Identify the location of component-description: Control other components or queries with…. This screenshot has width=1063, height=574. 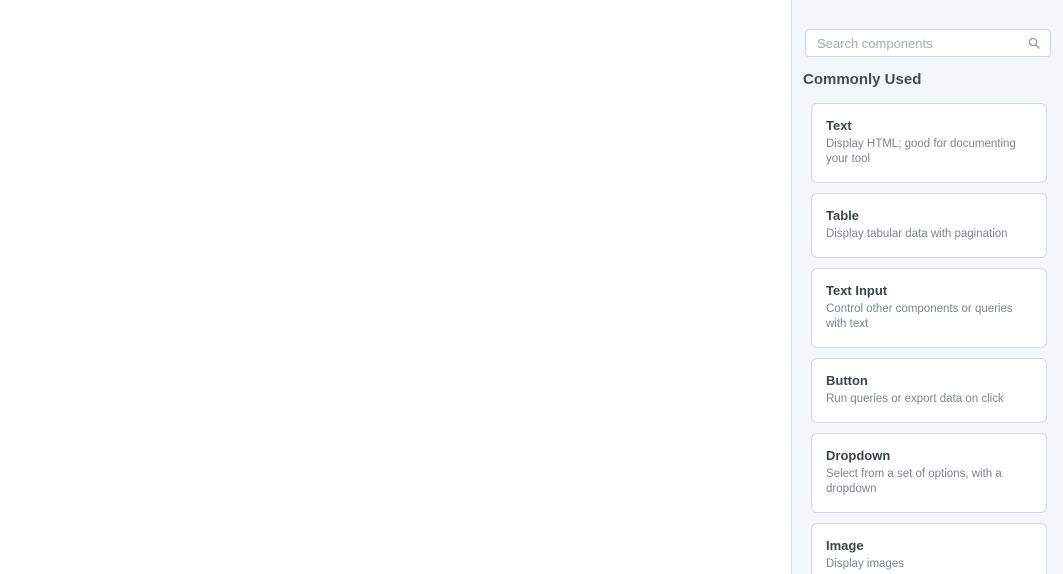
(919, 316).